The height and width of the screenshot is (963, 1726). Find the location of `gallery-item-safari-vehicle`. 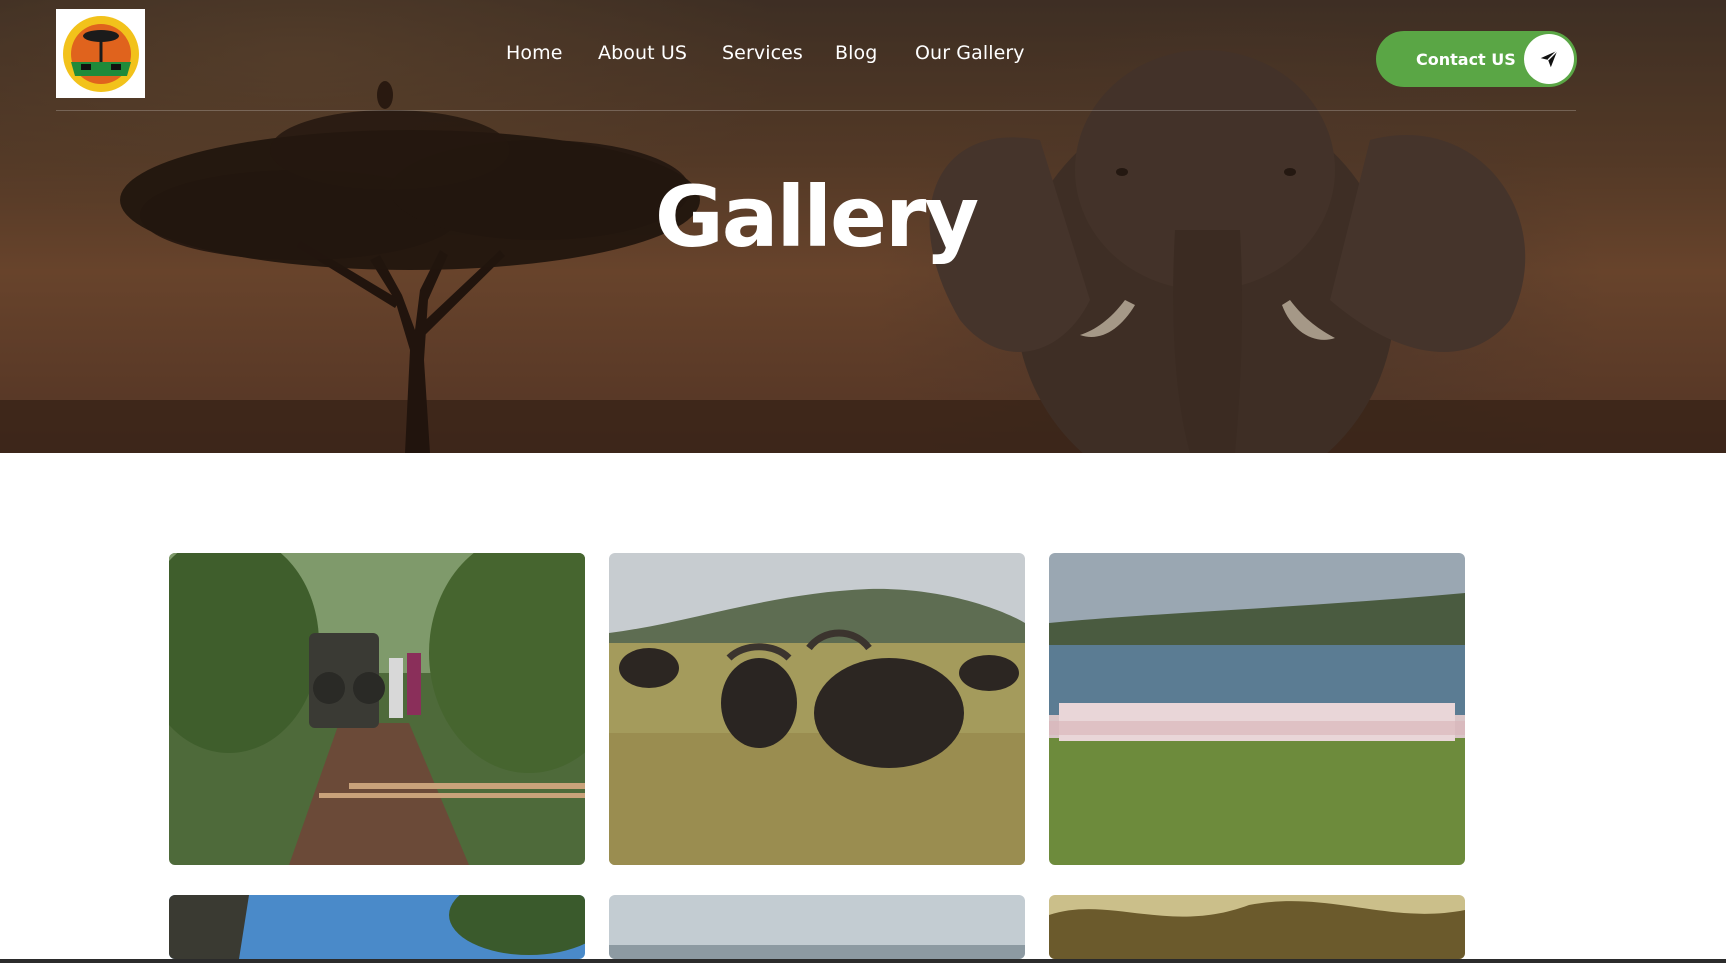

gallery-item-safari-vehicle is located at coordinates (377, 709).